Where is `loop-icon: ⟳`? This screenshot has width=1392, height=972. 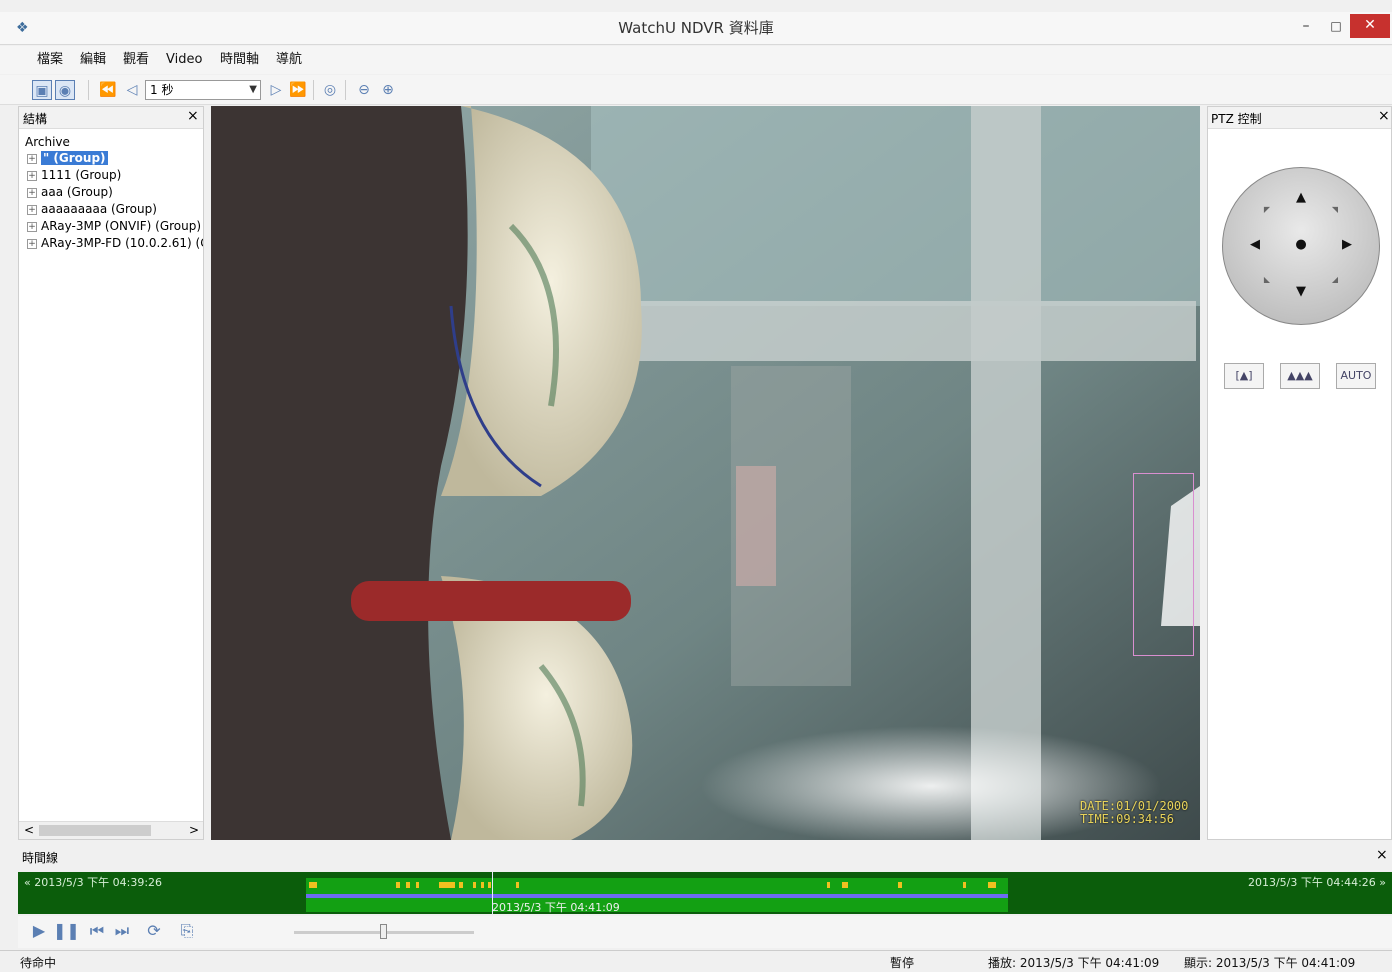
loop-icon: ⟳ is located at coordinates (154, 931).